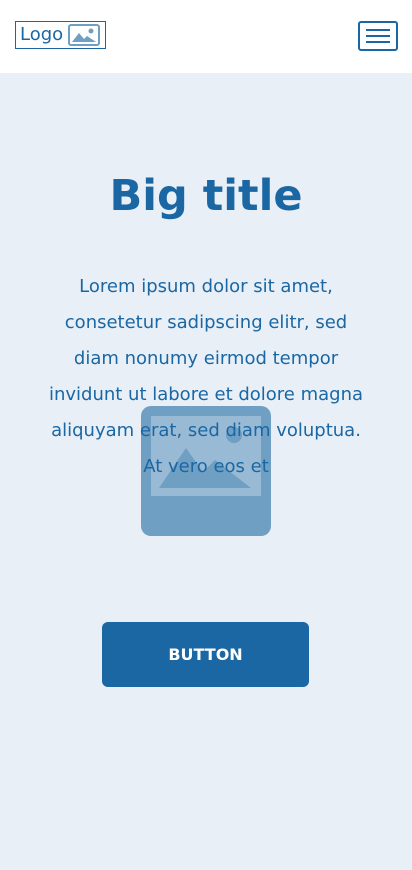 The width and height of the screenshot is (412, 870). I want to click on menu-button, so click(378, 36).